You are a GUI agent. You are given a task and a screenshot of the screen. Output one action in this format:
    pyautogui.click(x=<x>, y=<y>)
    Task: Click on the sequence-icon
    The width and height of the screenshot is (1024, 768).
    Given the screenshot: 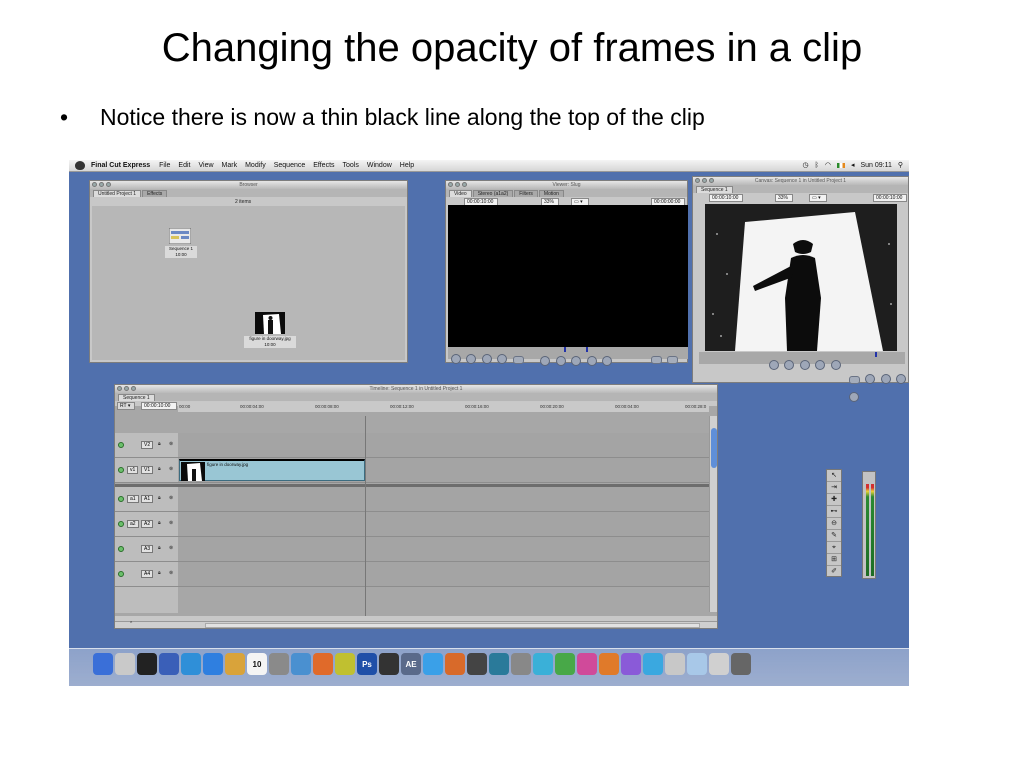 What is the action you would take?
    pyautogui.click(x=180, y=236)
    